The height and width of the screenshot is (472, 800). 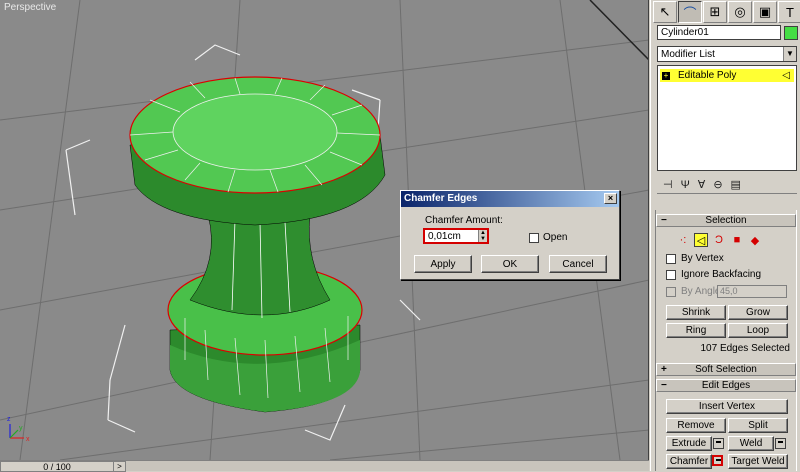 I want to click on weld-button: Weld, so click(x=751, y=443).